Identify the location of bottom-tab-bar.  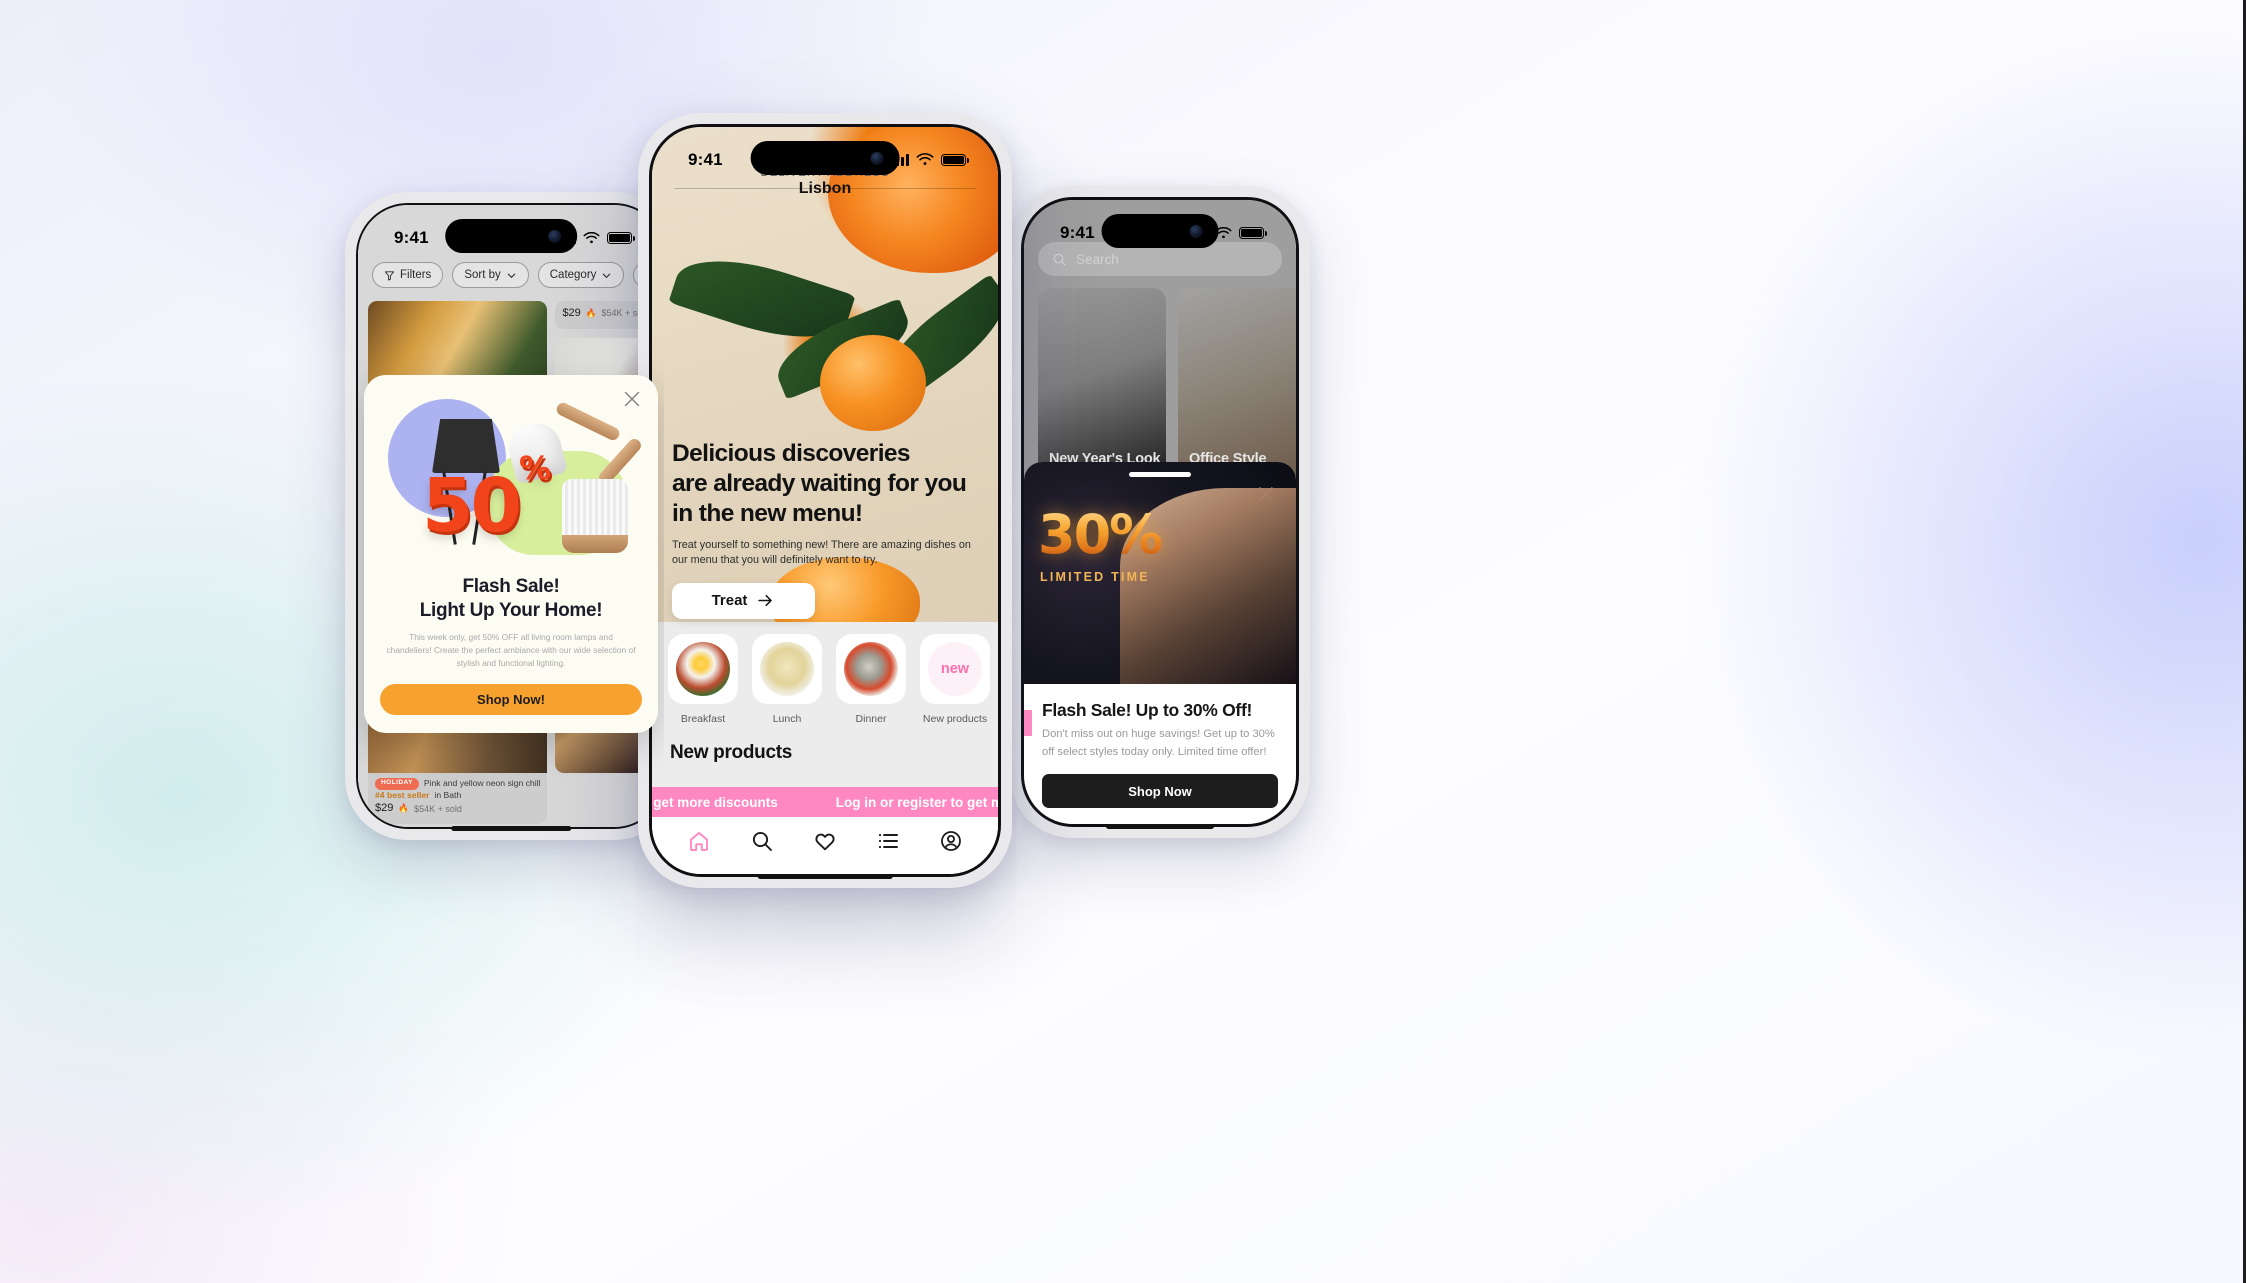
(825, 845).